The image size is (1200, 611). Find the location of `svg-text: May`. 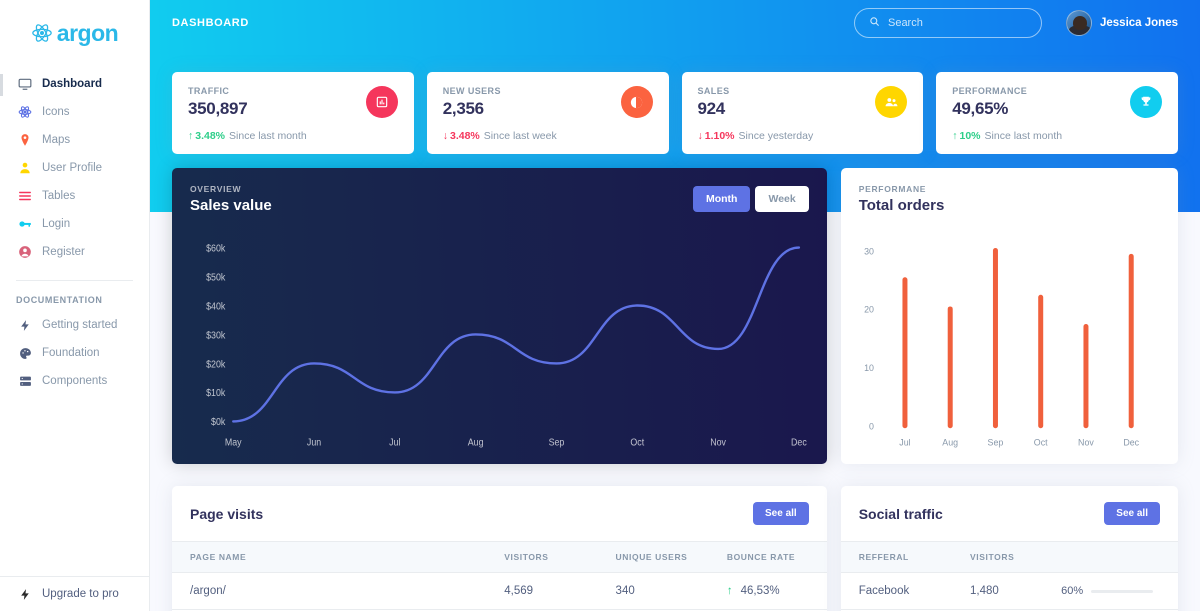

svg-text: May is located at coordinates (233, 442).